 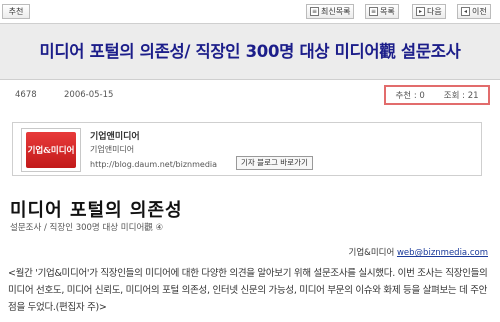 I want to click on latest-list-button: ≡ 최신목록, so click(x=330, y=11).